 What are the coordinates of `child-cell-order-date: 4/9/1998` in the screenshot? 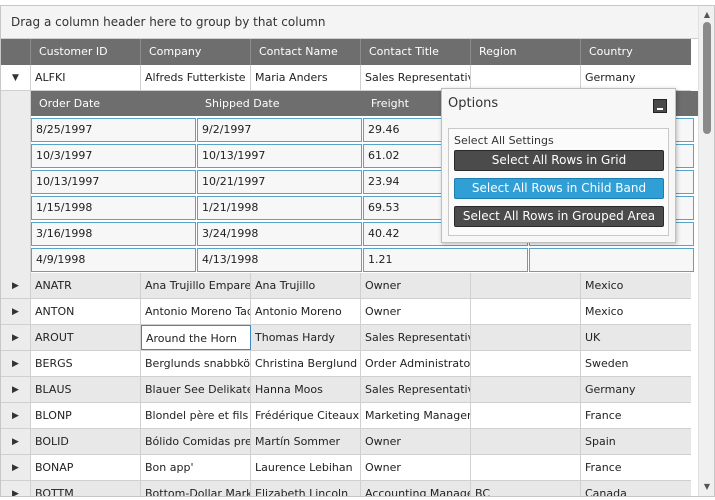 It's located at (113, 260).